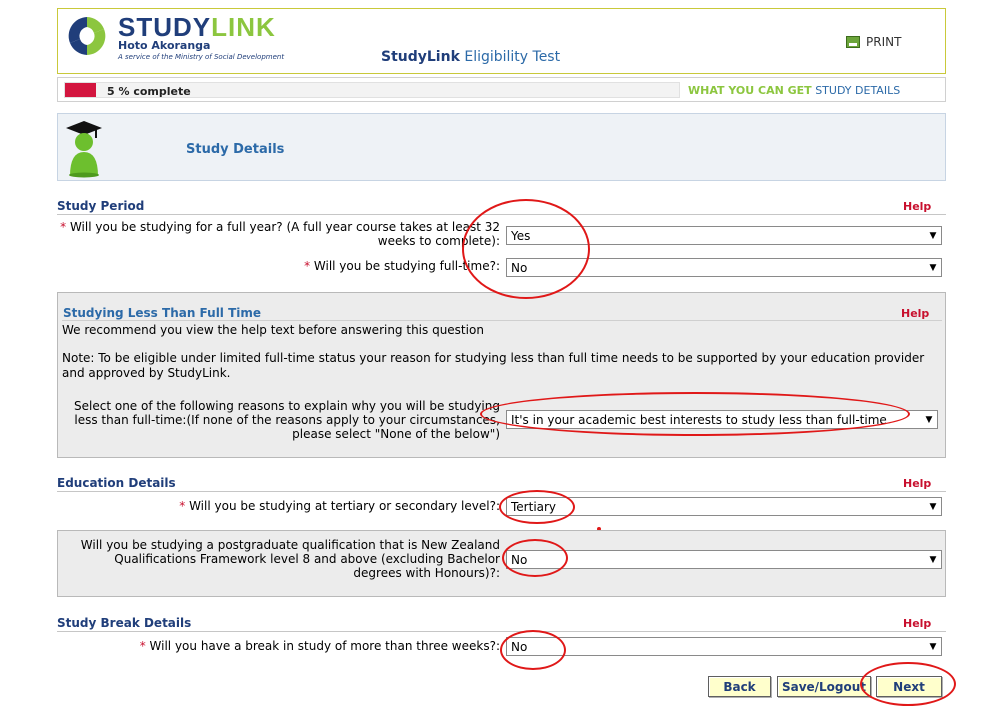 This screenshot has height=708, width=1000. What do you see at coordinates (724, 267) in the screenshot?
I see `full-time-select: No ▼` at bounding box center [724, 267].